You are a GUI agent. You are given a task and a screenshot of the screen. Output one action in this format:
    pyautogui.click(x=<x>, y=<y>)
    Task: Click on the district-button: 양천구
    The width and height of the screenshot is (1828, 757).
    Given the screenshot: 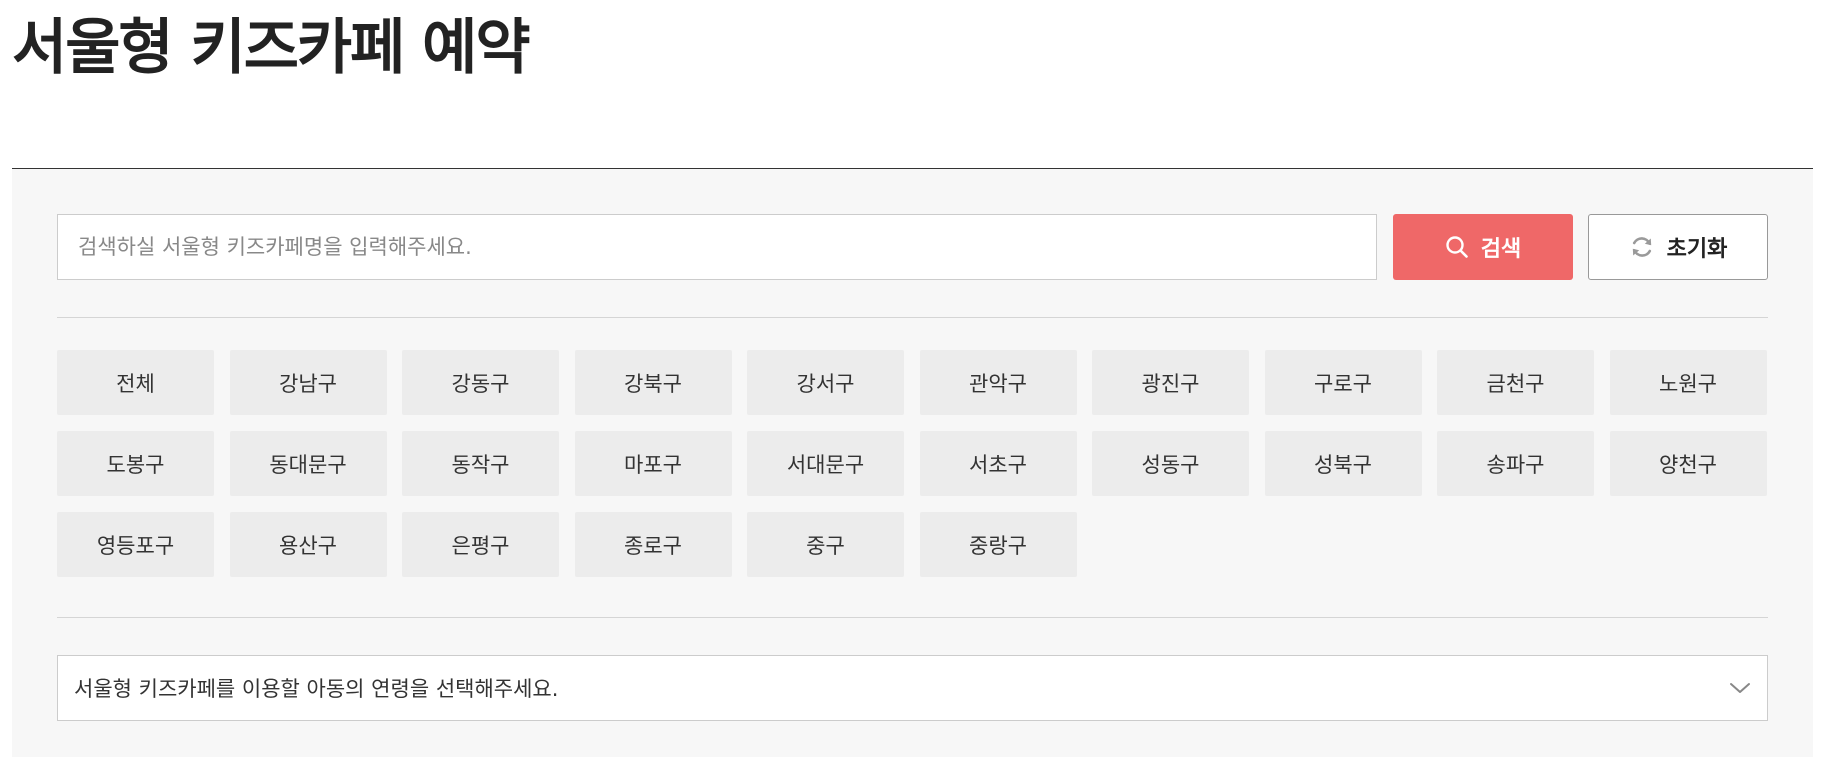 What is the action you would take?
    pyautogui.click(x=1688, y=463)
    